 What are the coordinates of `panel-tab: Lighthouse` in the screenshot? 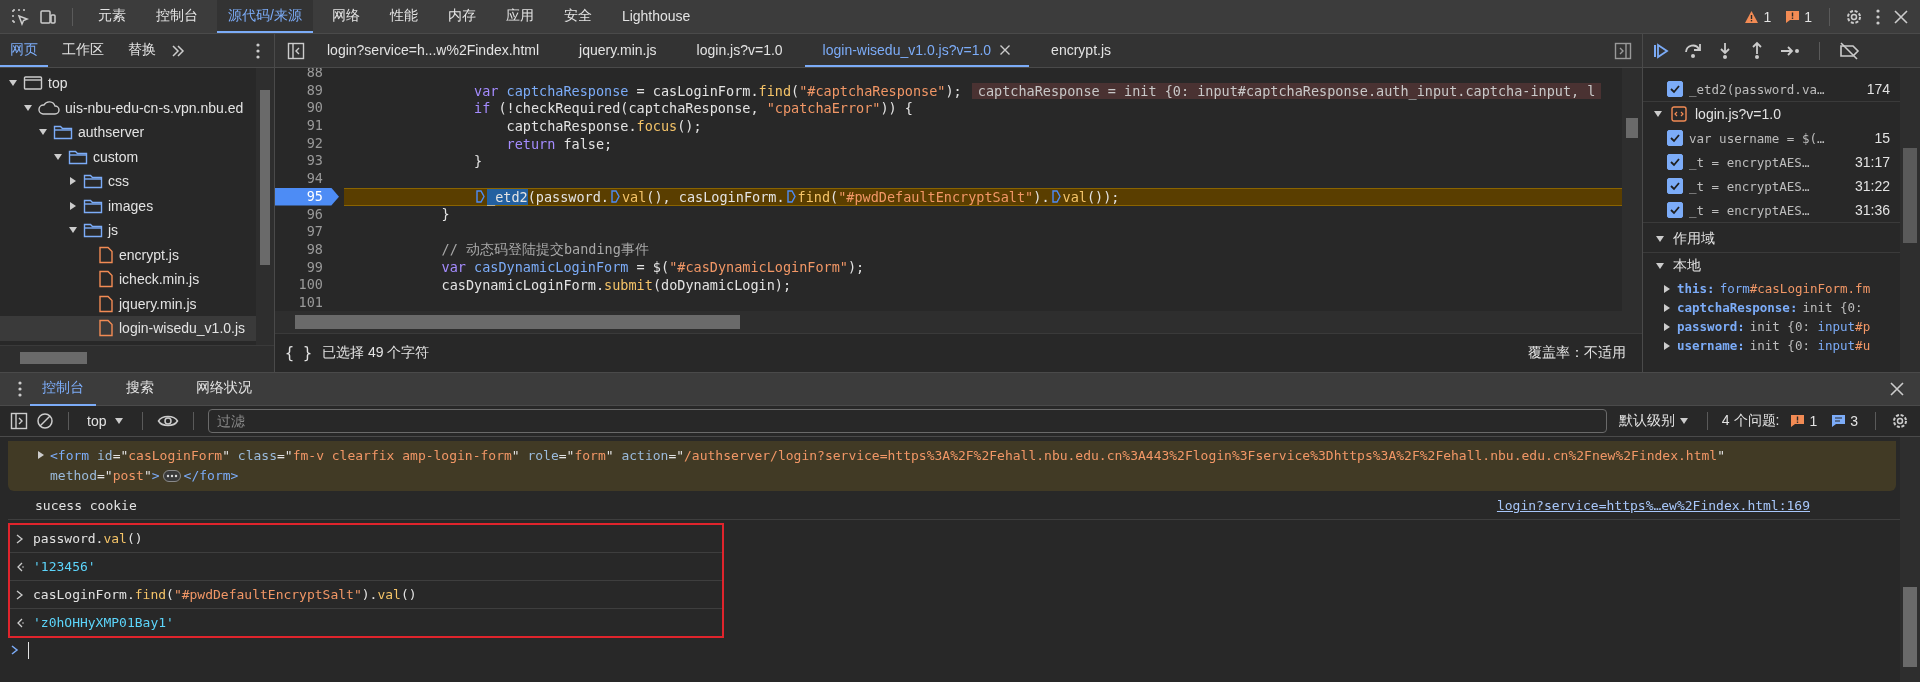 It's located at (656, 16).